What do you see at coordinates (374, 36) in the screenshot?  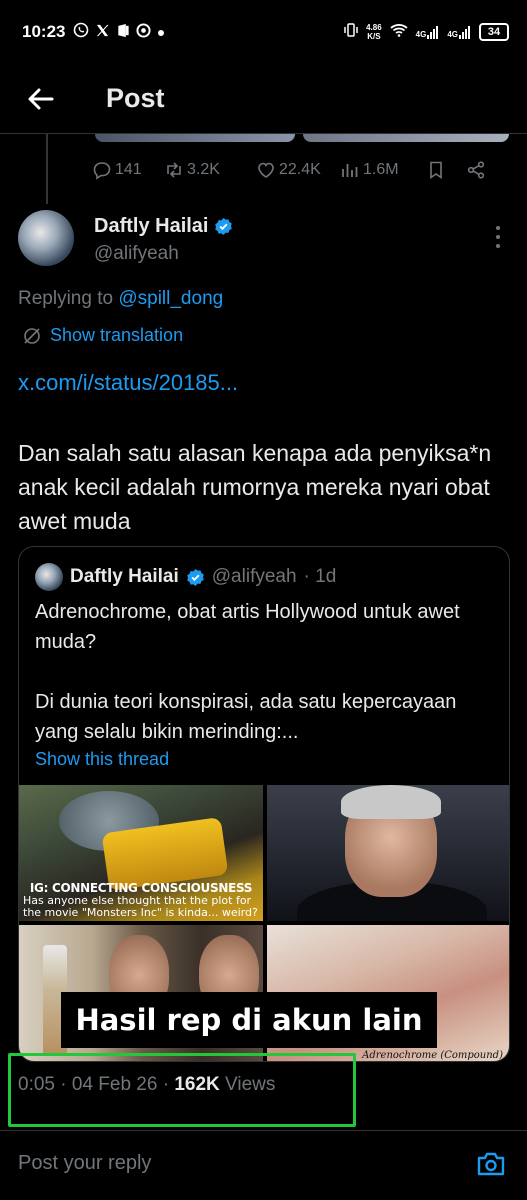 I see `network-speed-unit: K/S` at bounding box center [374, 36].